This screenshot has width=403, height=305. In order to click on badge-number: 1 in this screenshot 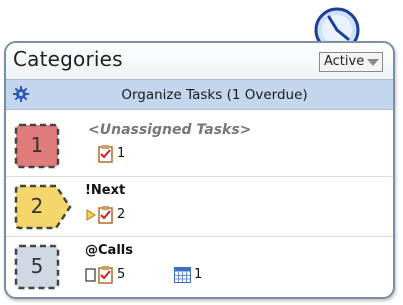, I will do `click(37, 145)`.